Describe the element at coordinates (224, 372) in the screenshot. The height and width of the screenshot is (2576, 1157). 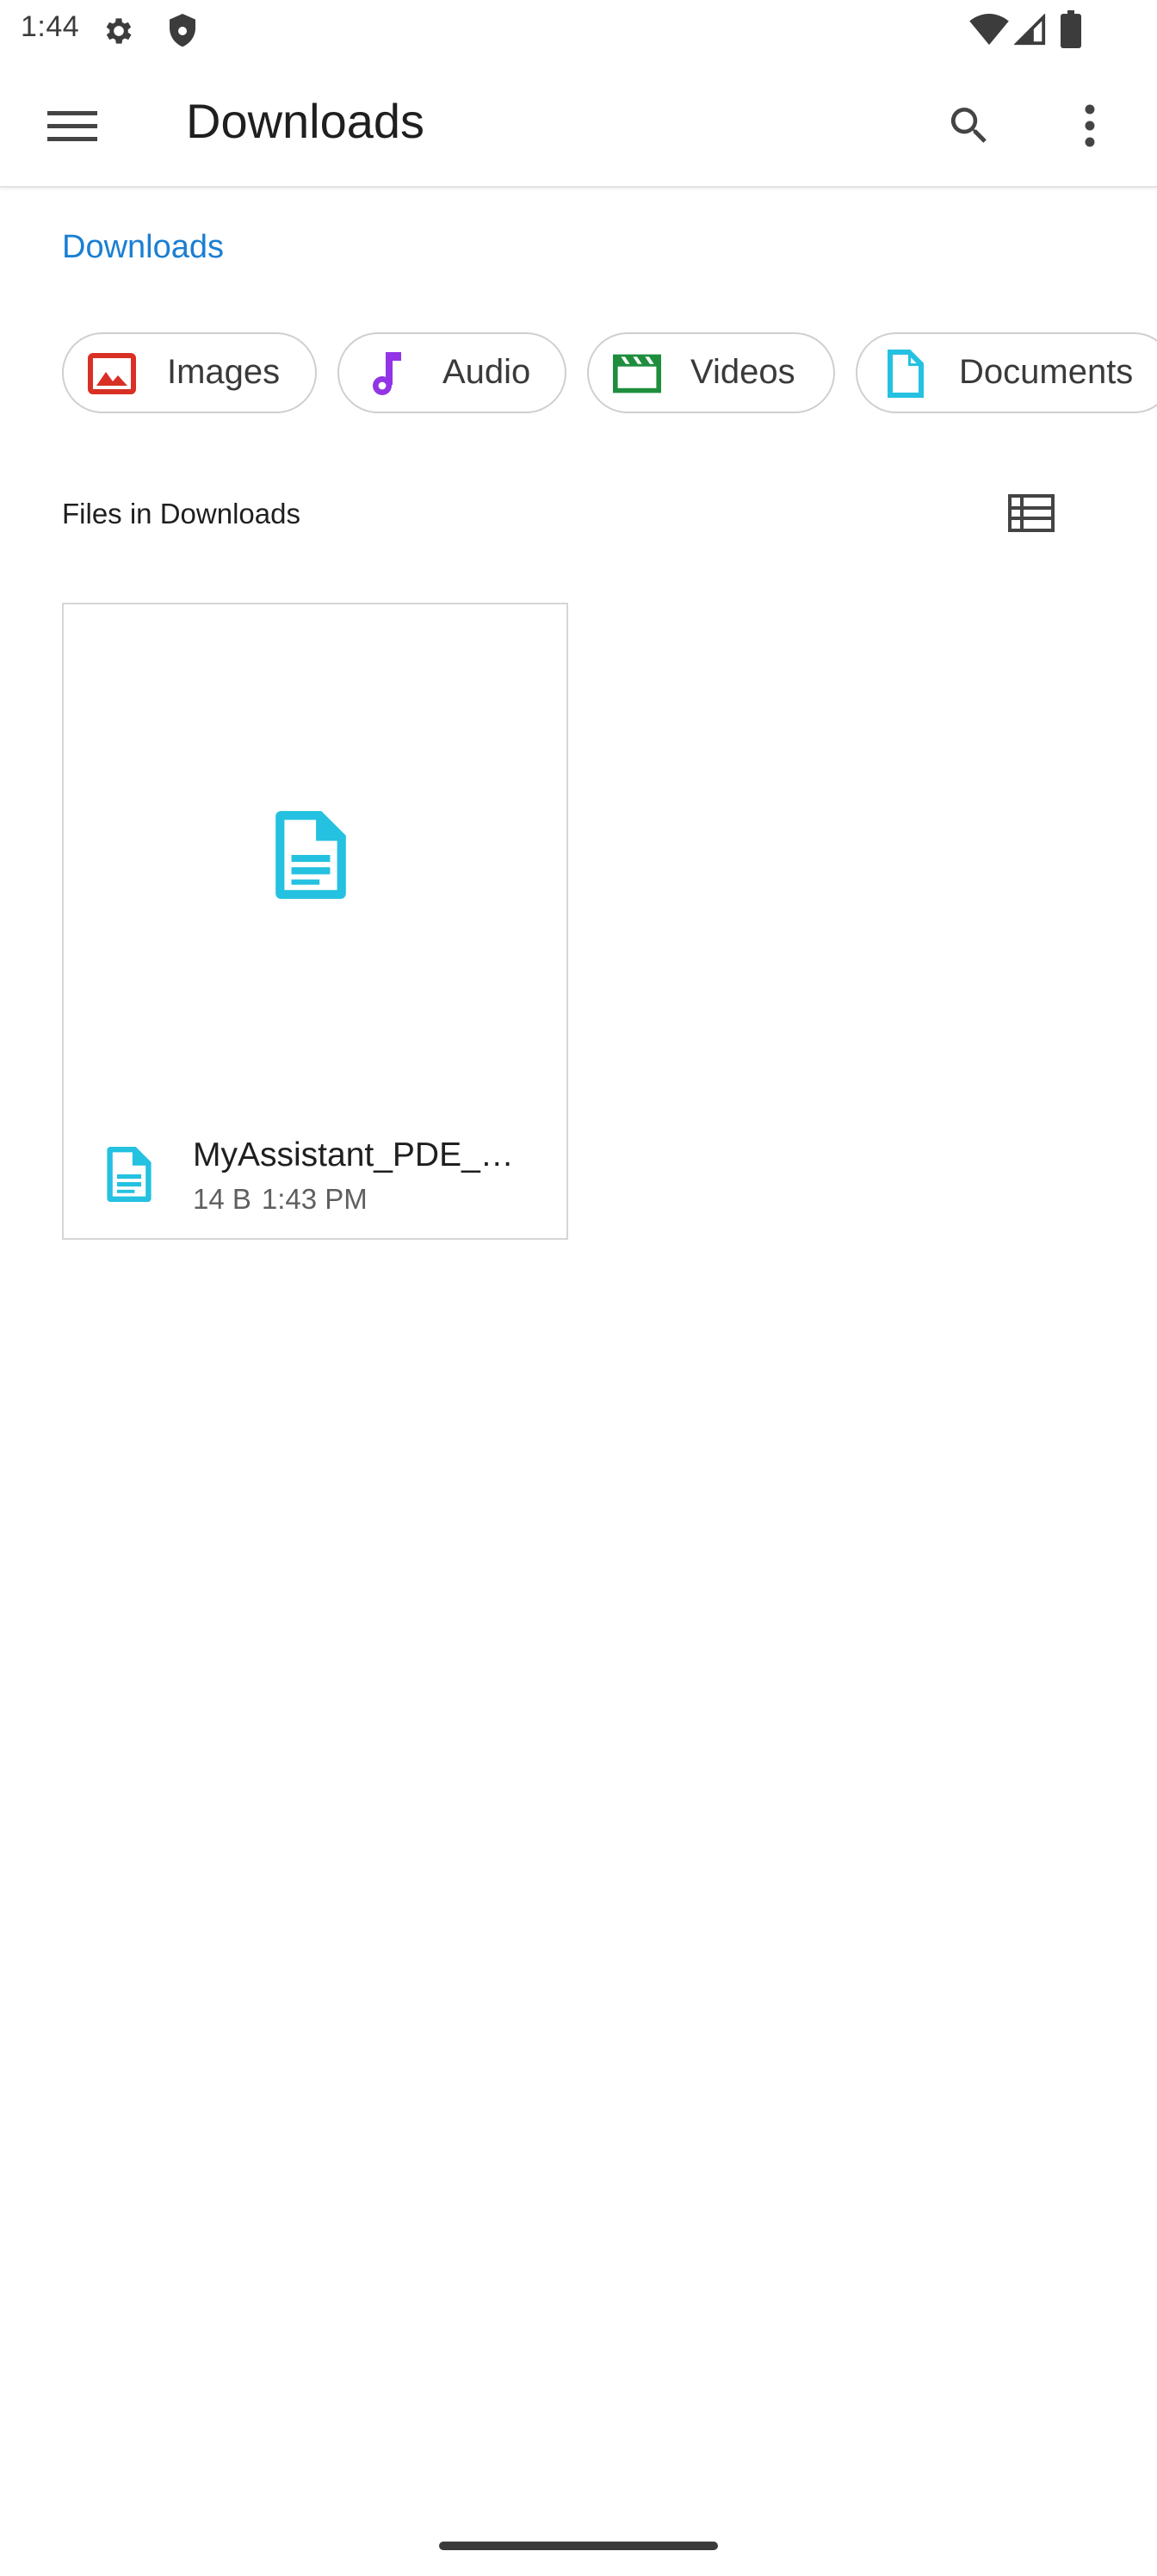
I see `chip-label: Images` at that location.